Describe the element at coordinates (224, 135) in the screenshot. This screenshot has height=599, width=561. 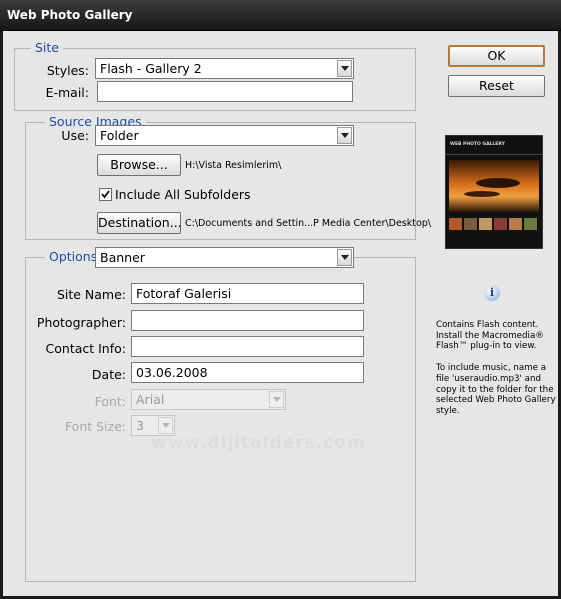
I see `use-select: Folder` at that location.